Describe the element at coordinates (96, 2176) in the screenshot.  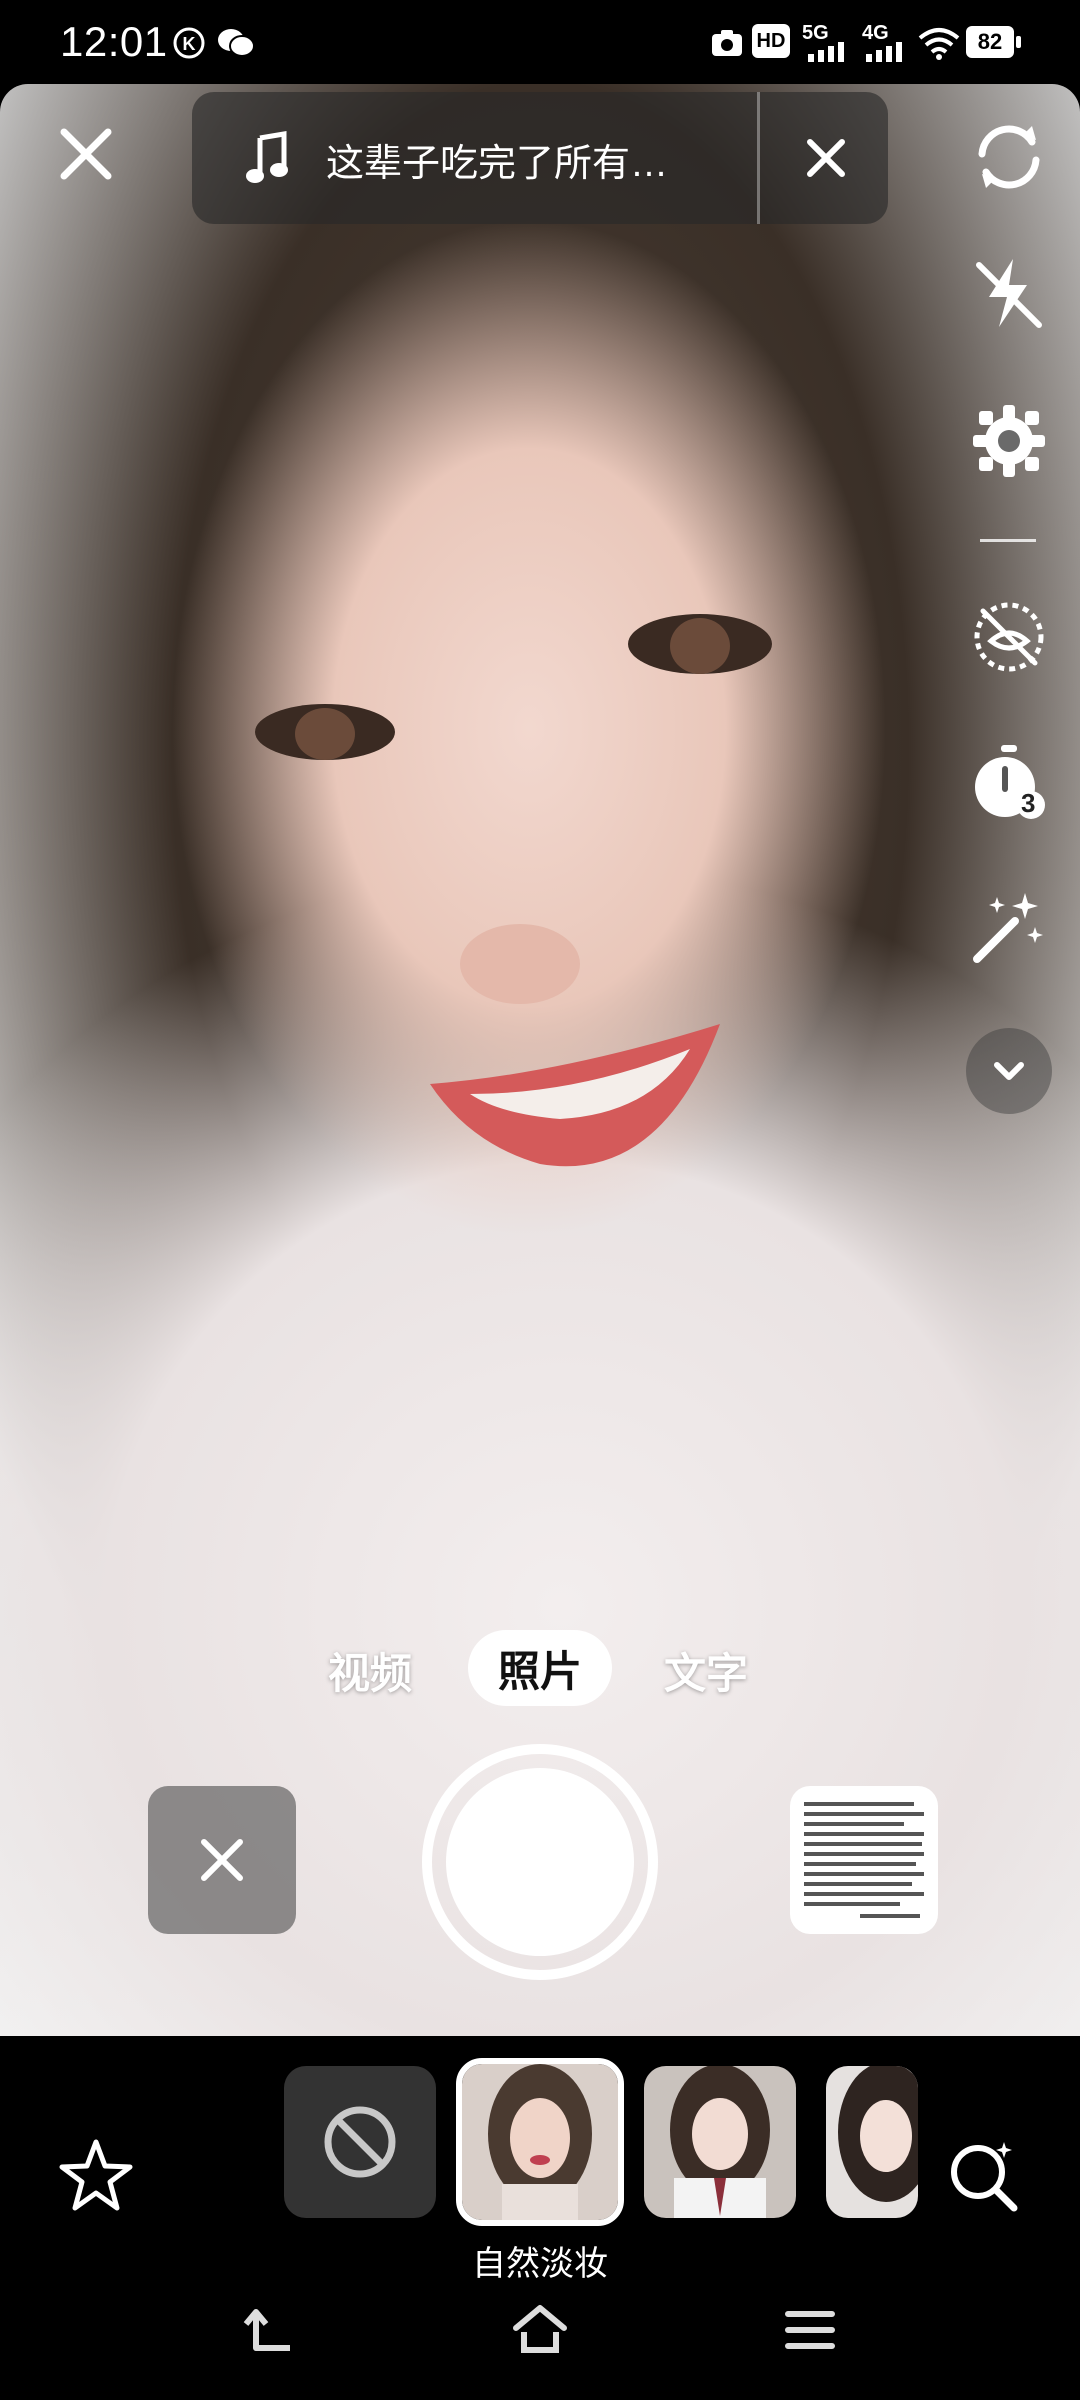
I see `favorites-star-icon` at that location.